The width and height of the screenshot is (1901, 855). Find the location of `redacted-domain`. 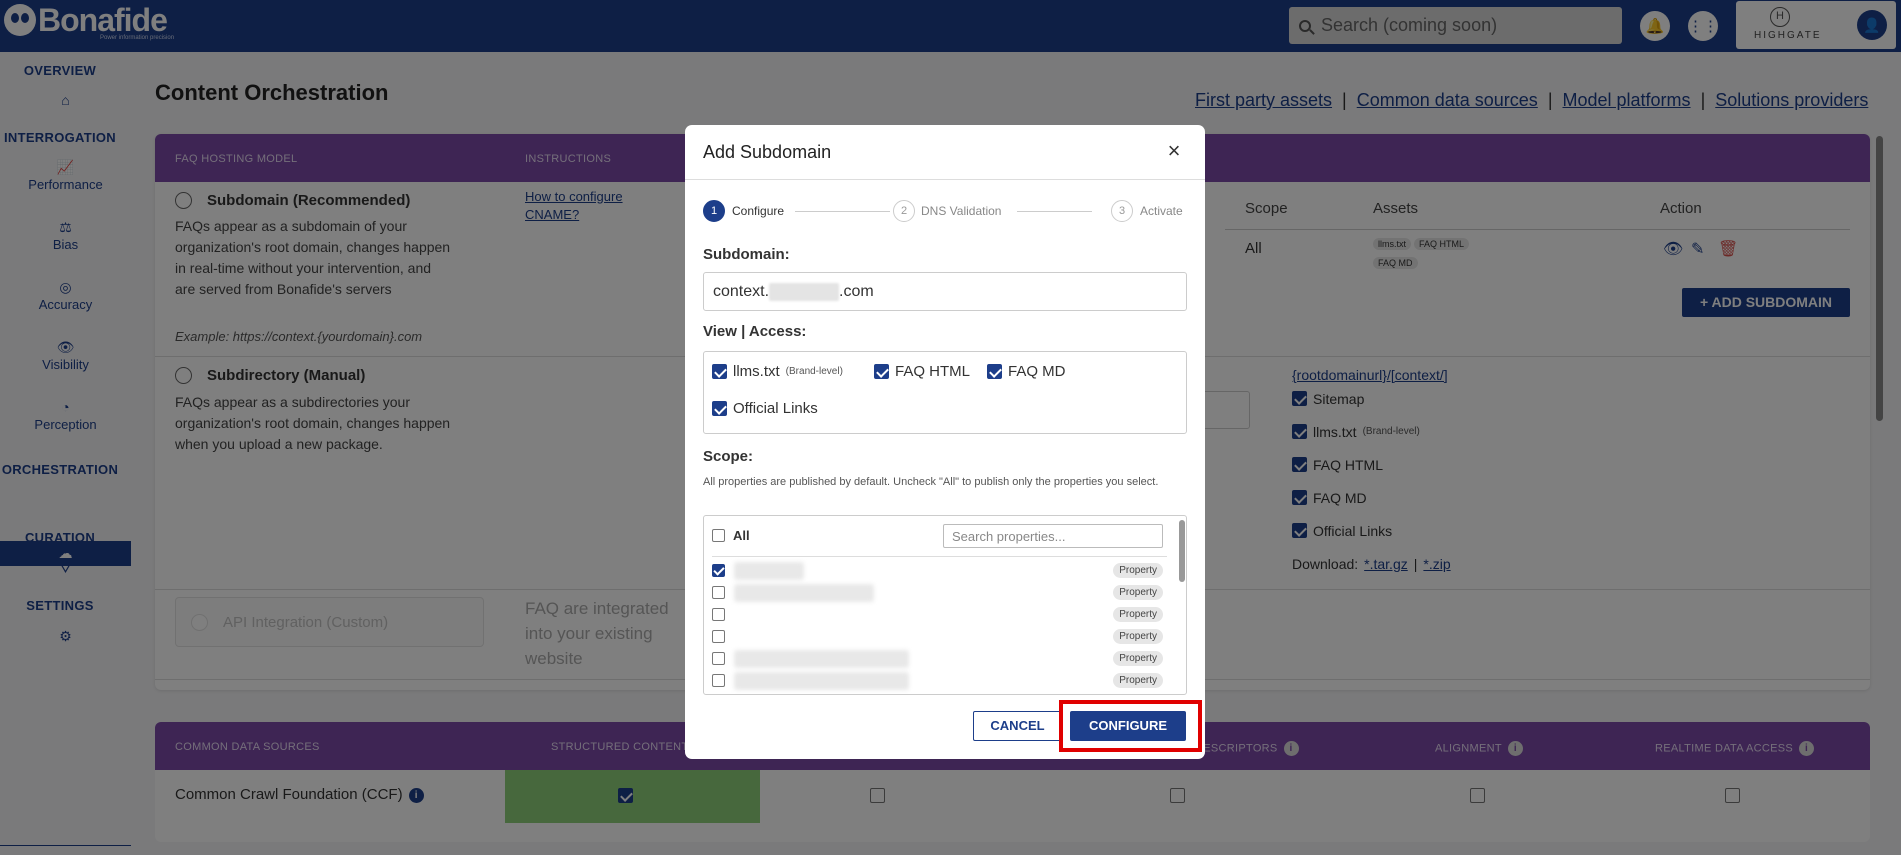

redacted-domain is located at coordinates (804, 291).